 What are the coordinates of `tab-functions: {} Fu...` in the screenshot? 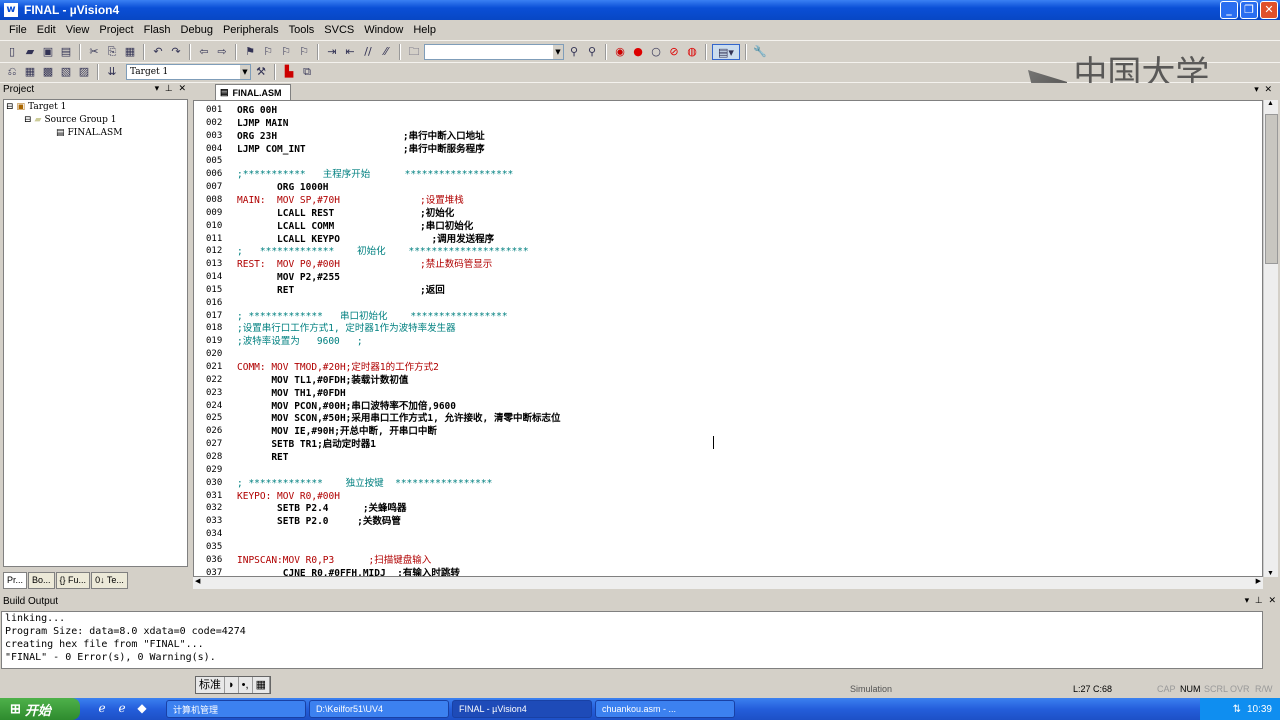 It's located at (73, 580).